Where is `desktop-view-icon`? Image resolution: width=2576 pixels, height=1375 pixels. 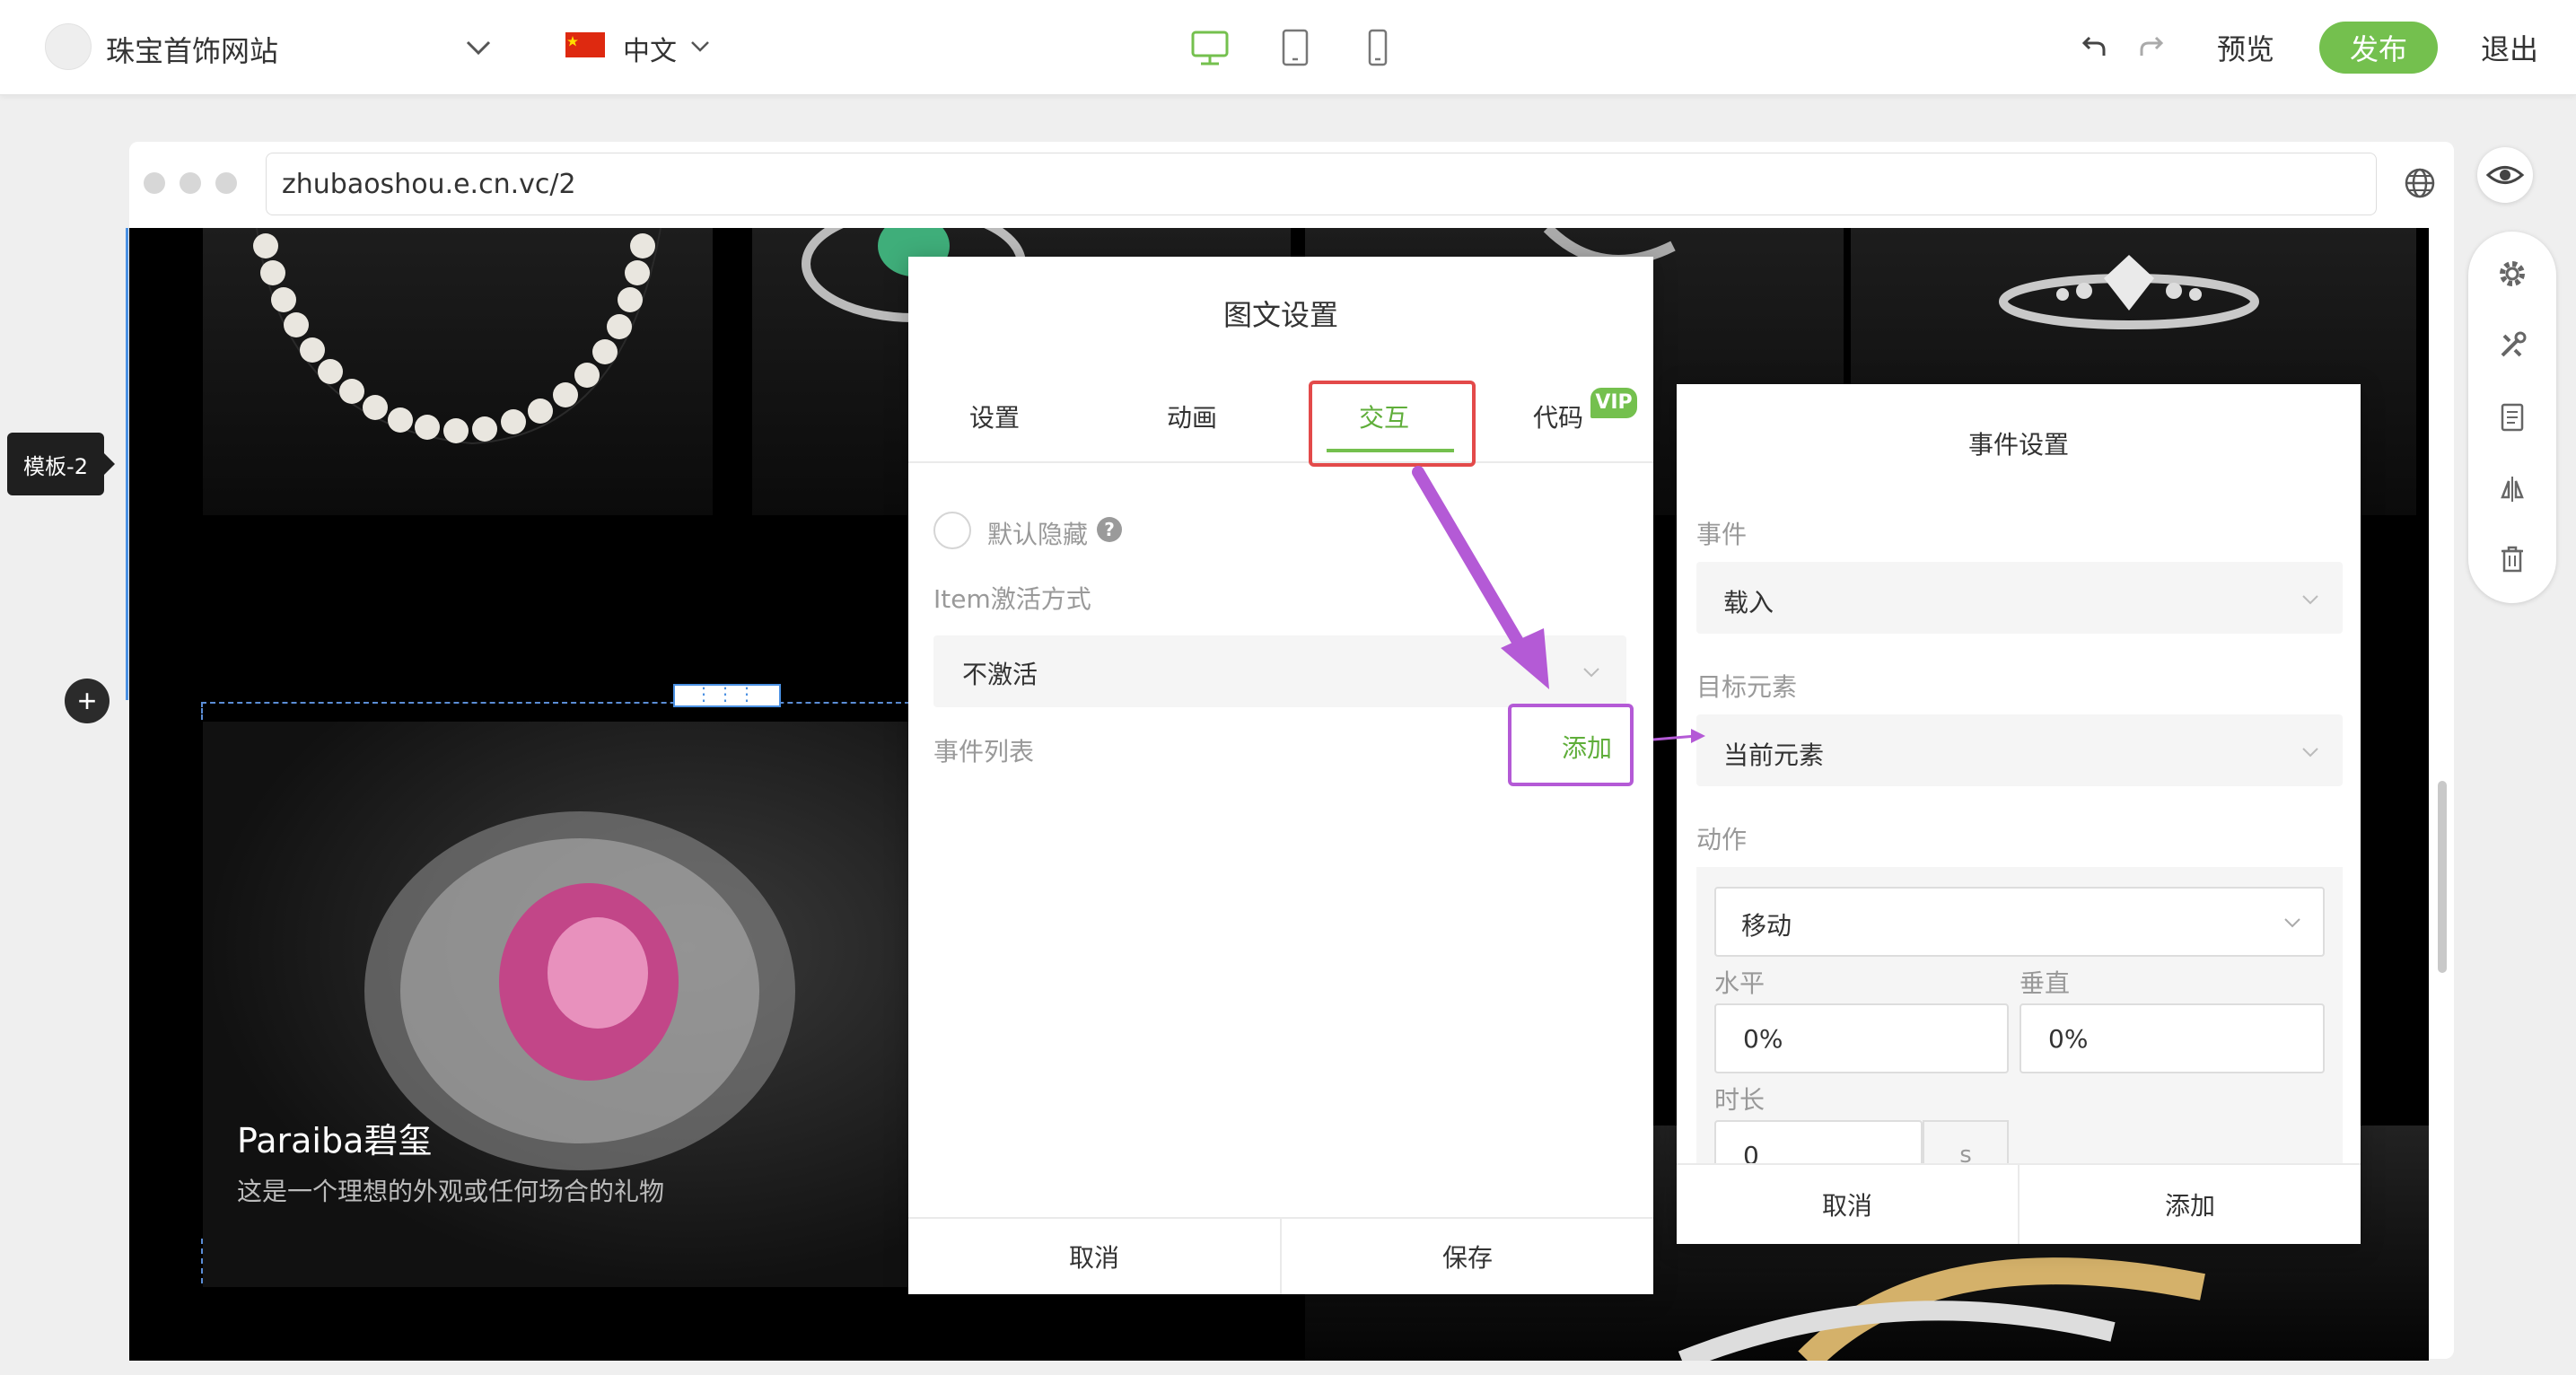
desktop-view-icon is located at coordinates (1210, 47).